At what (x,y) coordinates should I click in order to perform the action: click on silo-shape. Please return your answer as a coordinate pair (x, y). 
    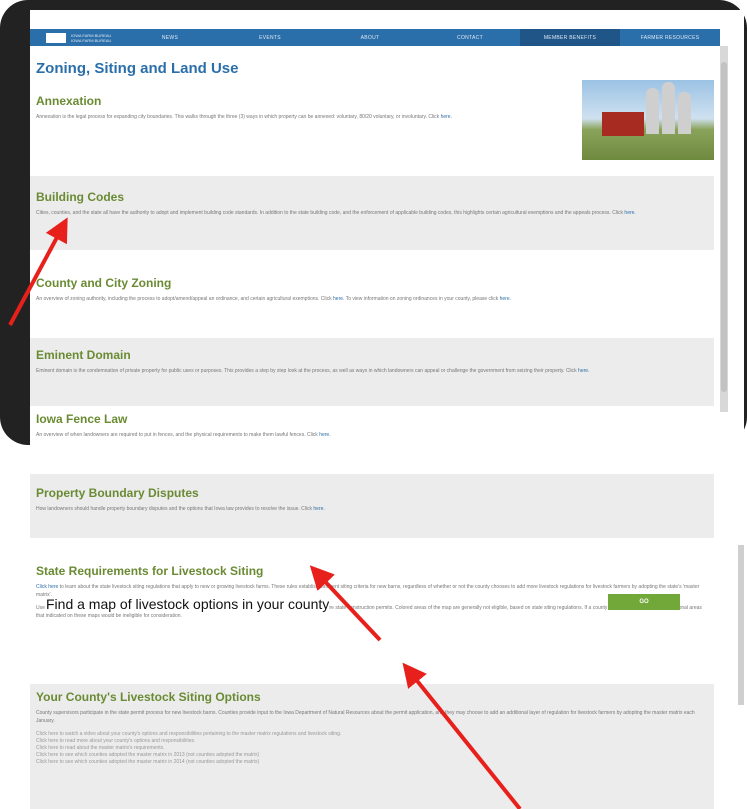
    Looking at the image, I should click on (652, 111).